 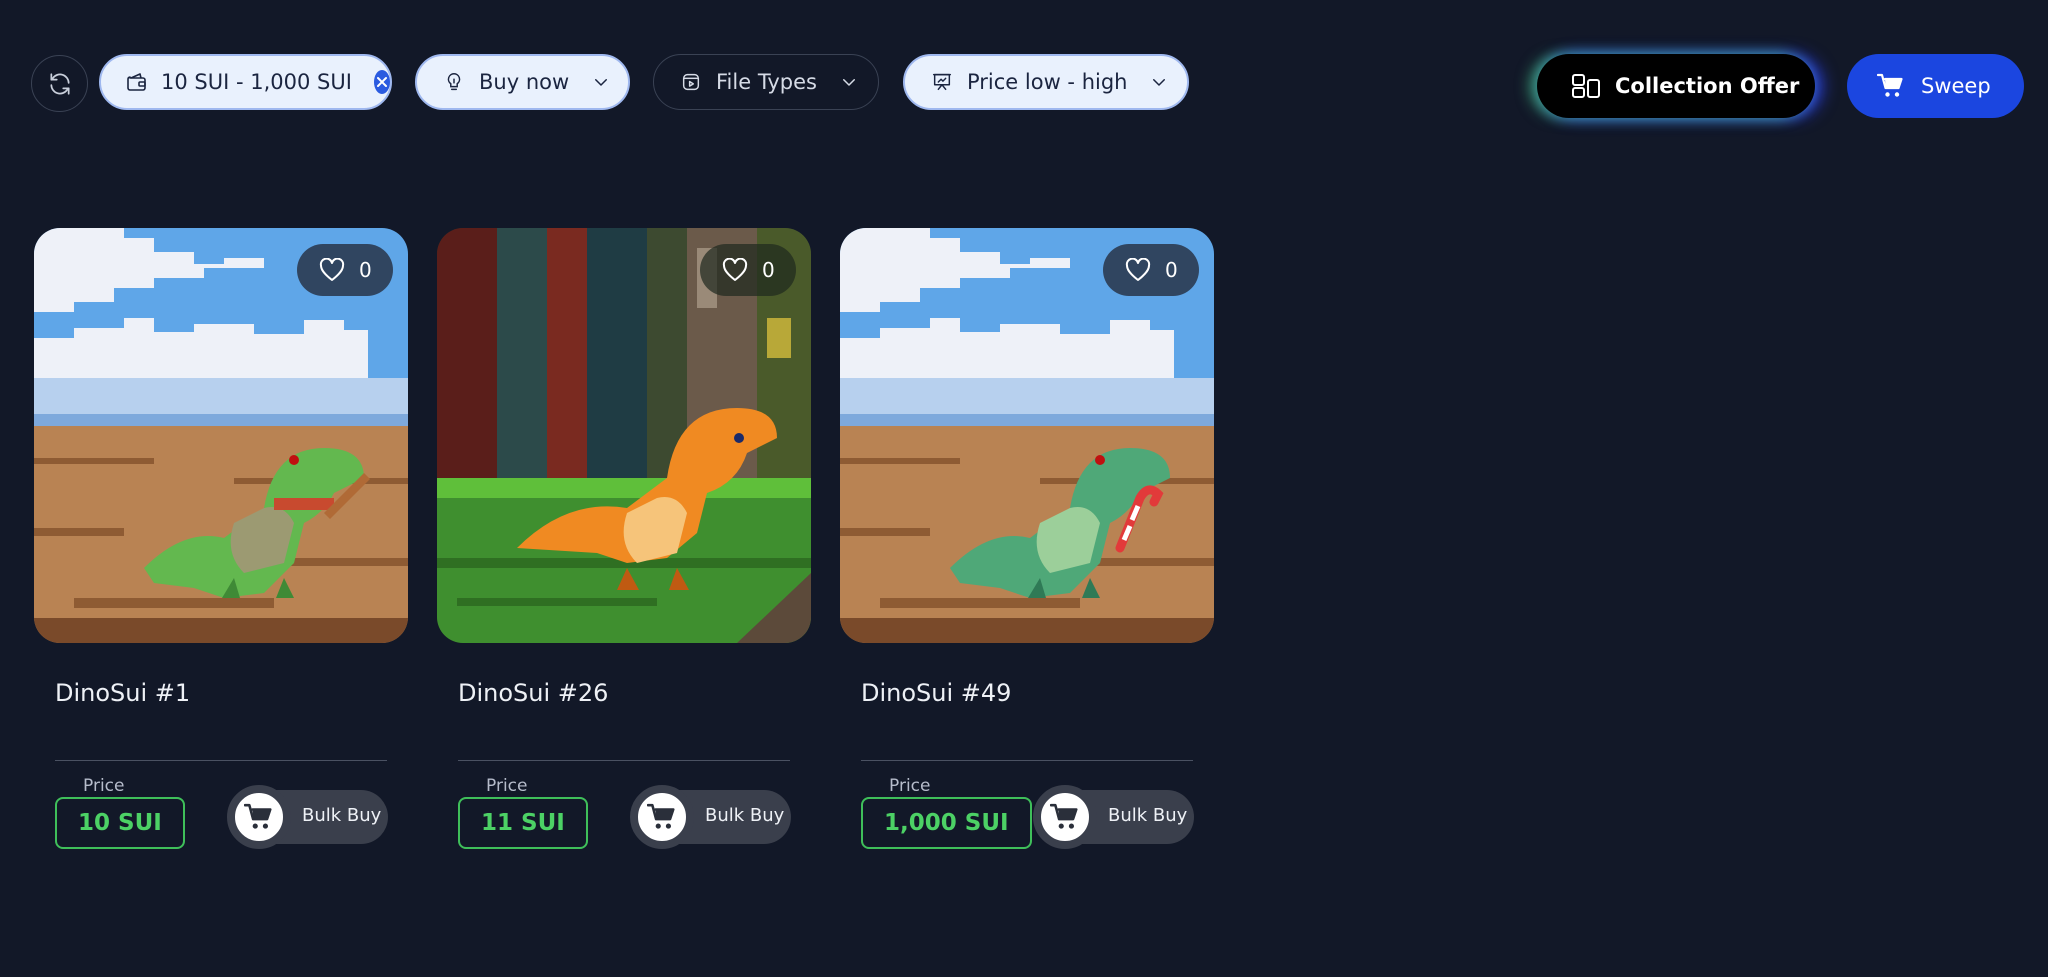 What do you see at coordinates (523, 823) in the screenshot?
I see `price-value: 11 SUI` at bounding box center [523, 823].